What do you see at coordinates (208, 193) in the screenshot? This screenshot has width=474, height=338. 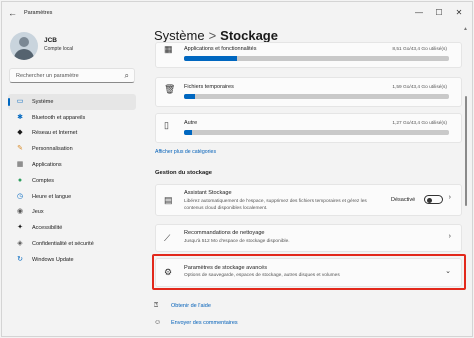 I see `row-title: Assistant Stockage` at bounding box center [208, 193].